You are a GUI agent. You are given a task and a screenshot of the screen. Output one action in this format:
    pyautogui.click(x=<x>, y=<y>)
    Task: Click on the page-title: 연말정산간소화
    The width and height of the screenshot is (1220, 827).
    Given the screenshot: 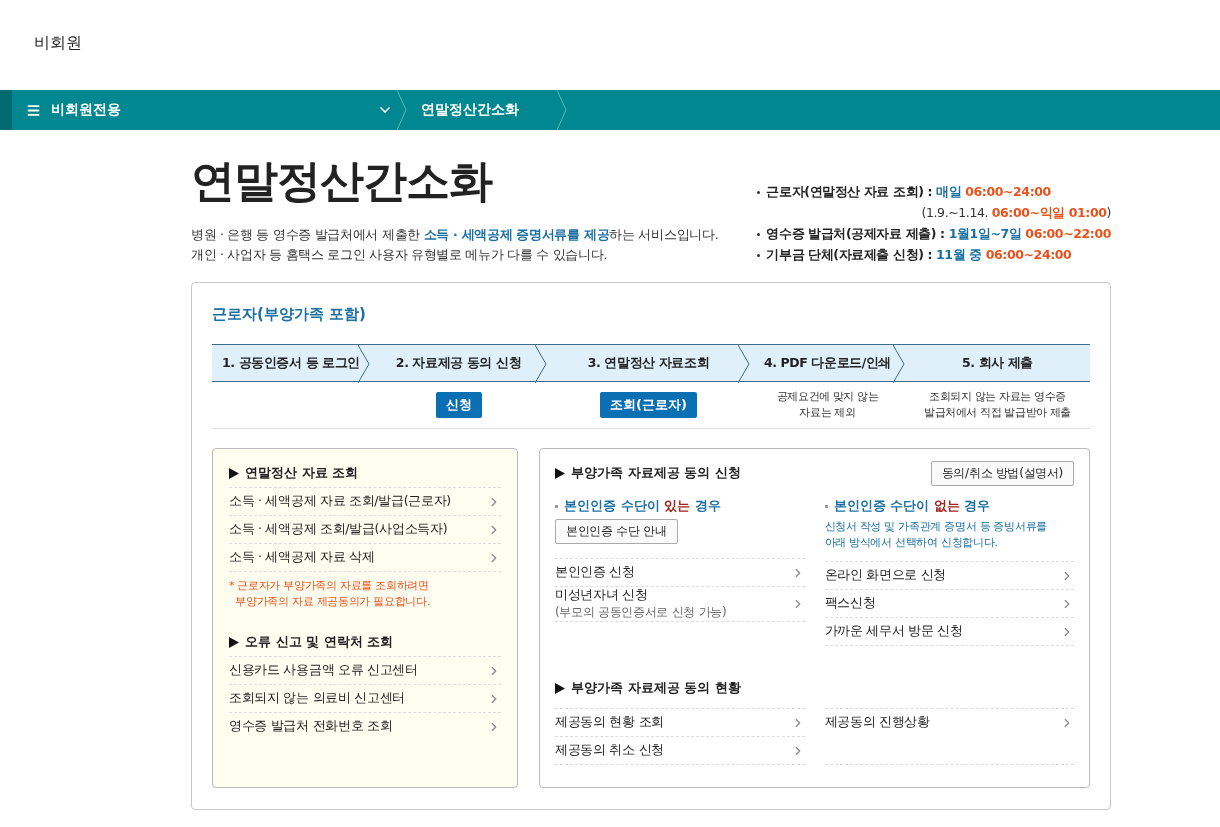 What is the action you would take?
    pyautogui.click(x=342, y=181)
    